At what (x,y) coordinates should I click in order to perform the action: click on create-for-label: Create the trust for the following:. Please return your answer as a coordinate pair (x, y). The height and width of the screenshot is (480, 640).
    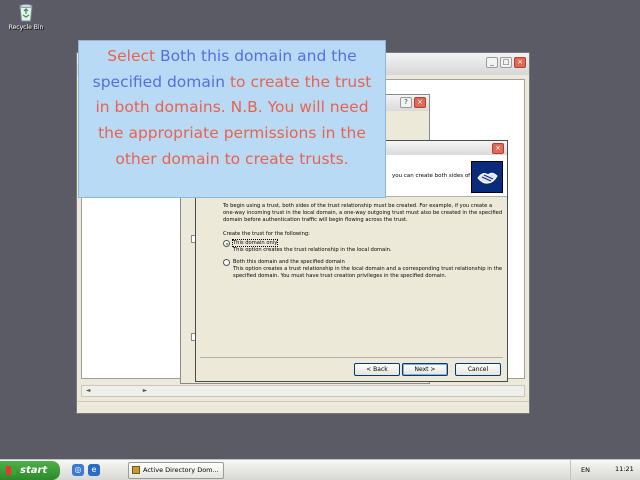
    Looking at the image, I should click on (266, 234).